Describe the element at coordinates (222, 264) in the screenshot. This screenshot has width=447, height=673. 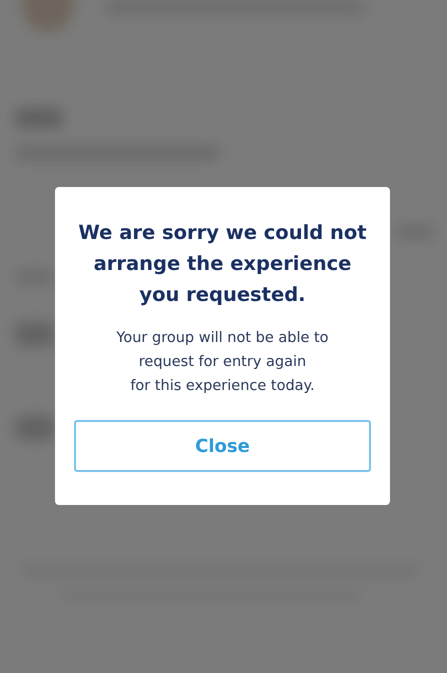
I see `dialog-title: We are sorry we could not arrange the experience you requested.` at that location.